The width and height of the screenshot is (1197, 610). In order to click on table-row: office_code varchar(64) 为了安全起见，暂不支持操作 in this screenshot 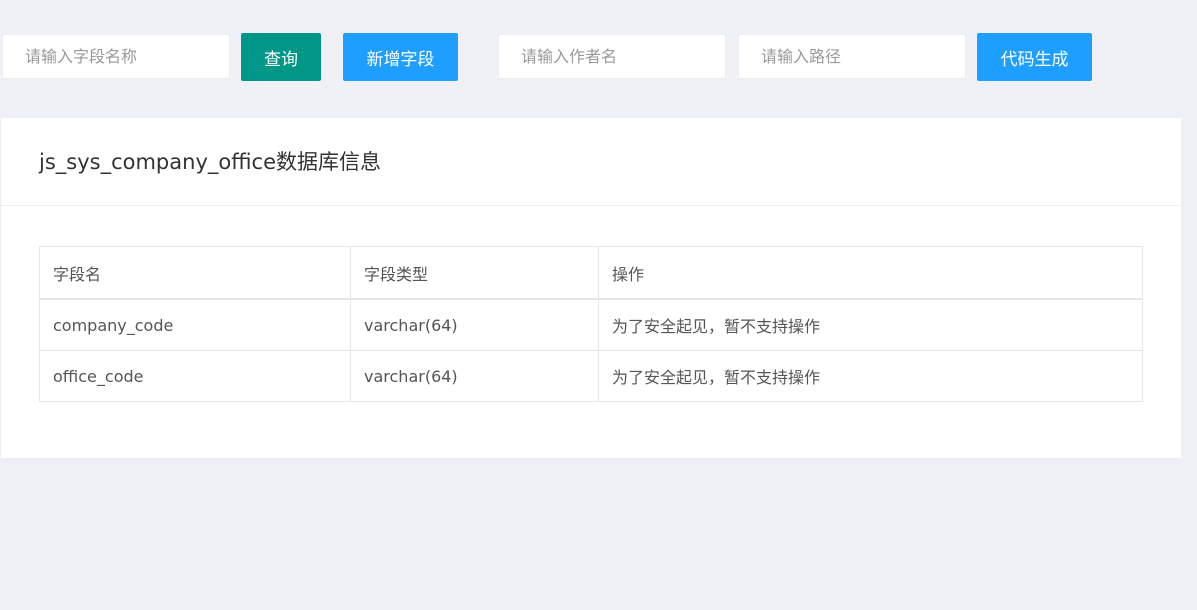, I will do `click(591, 376)`.